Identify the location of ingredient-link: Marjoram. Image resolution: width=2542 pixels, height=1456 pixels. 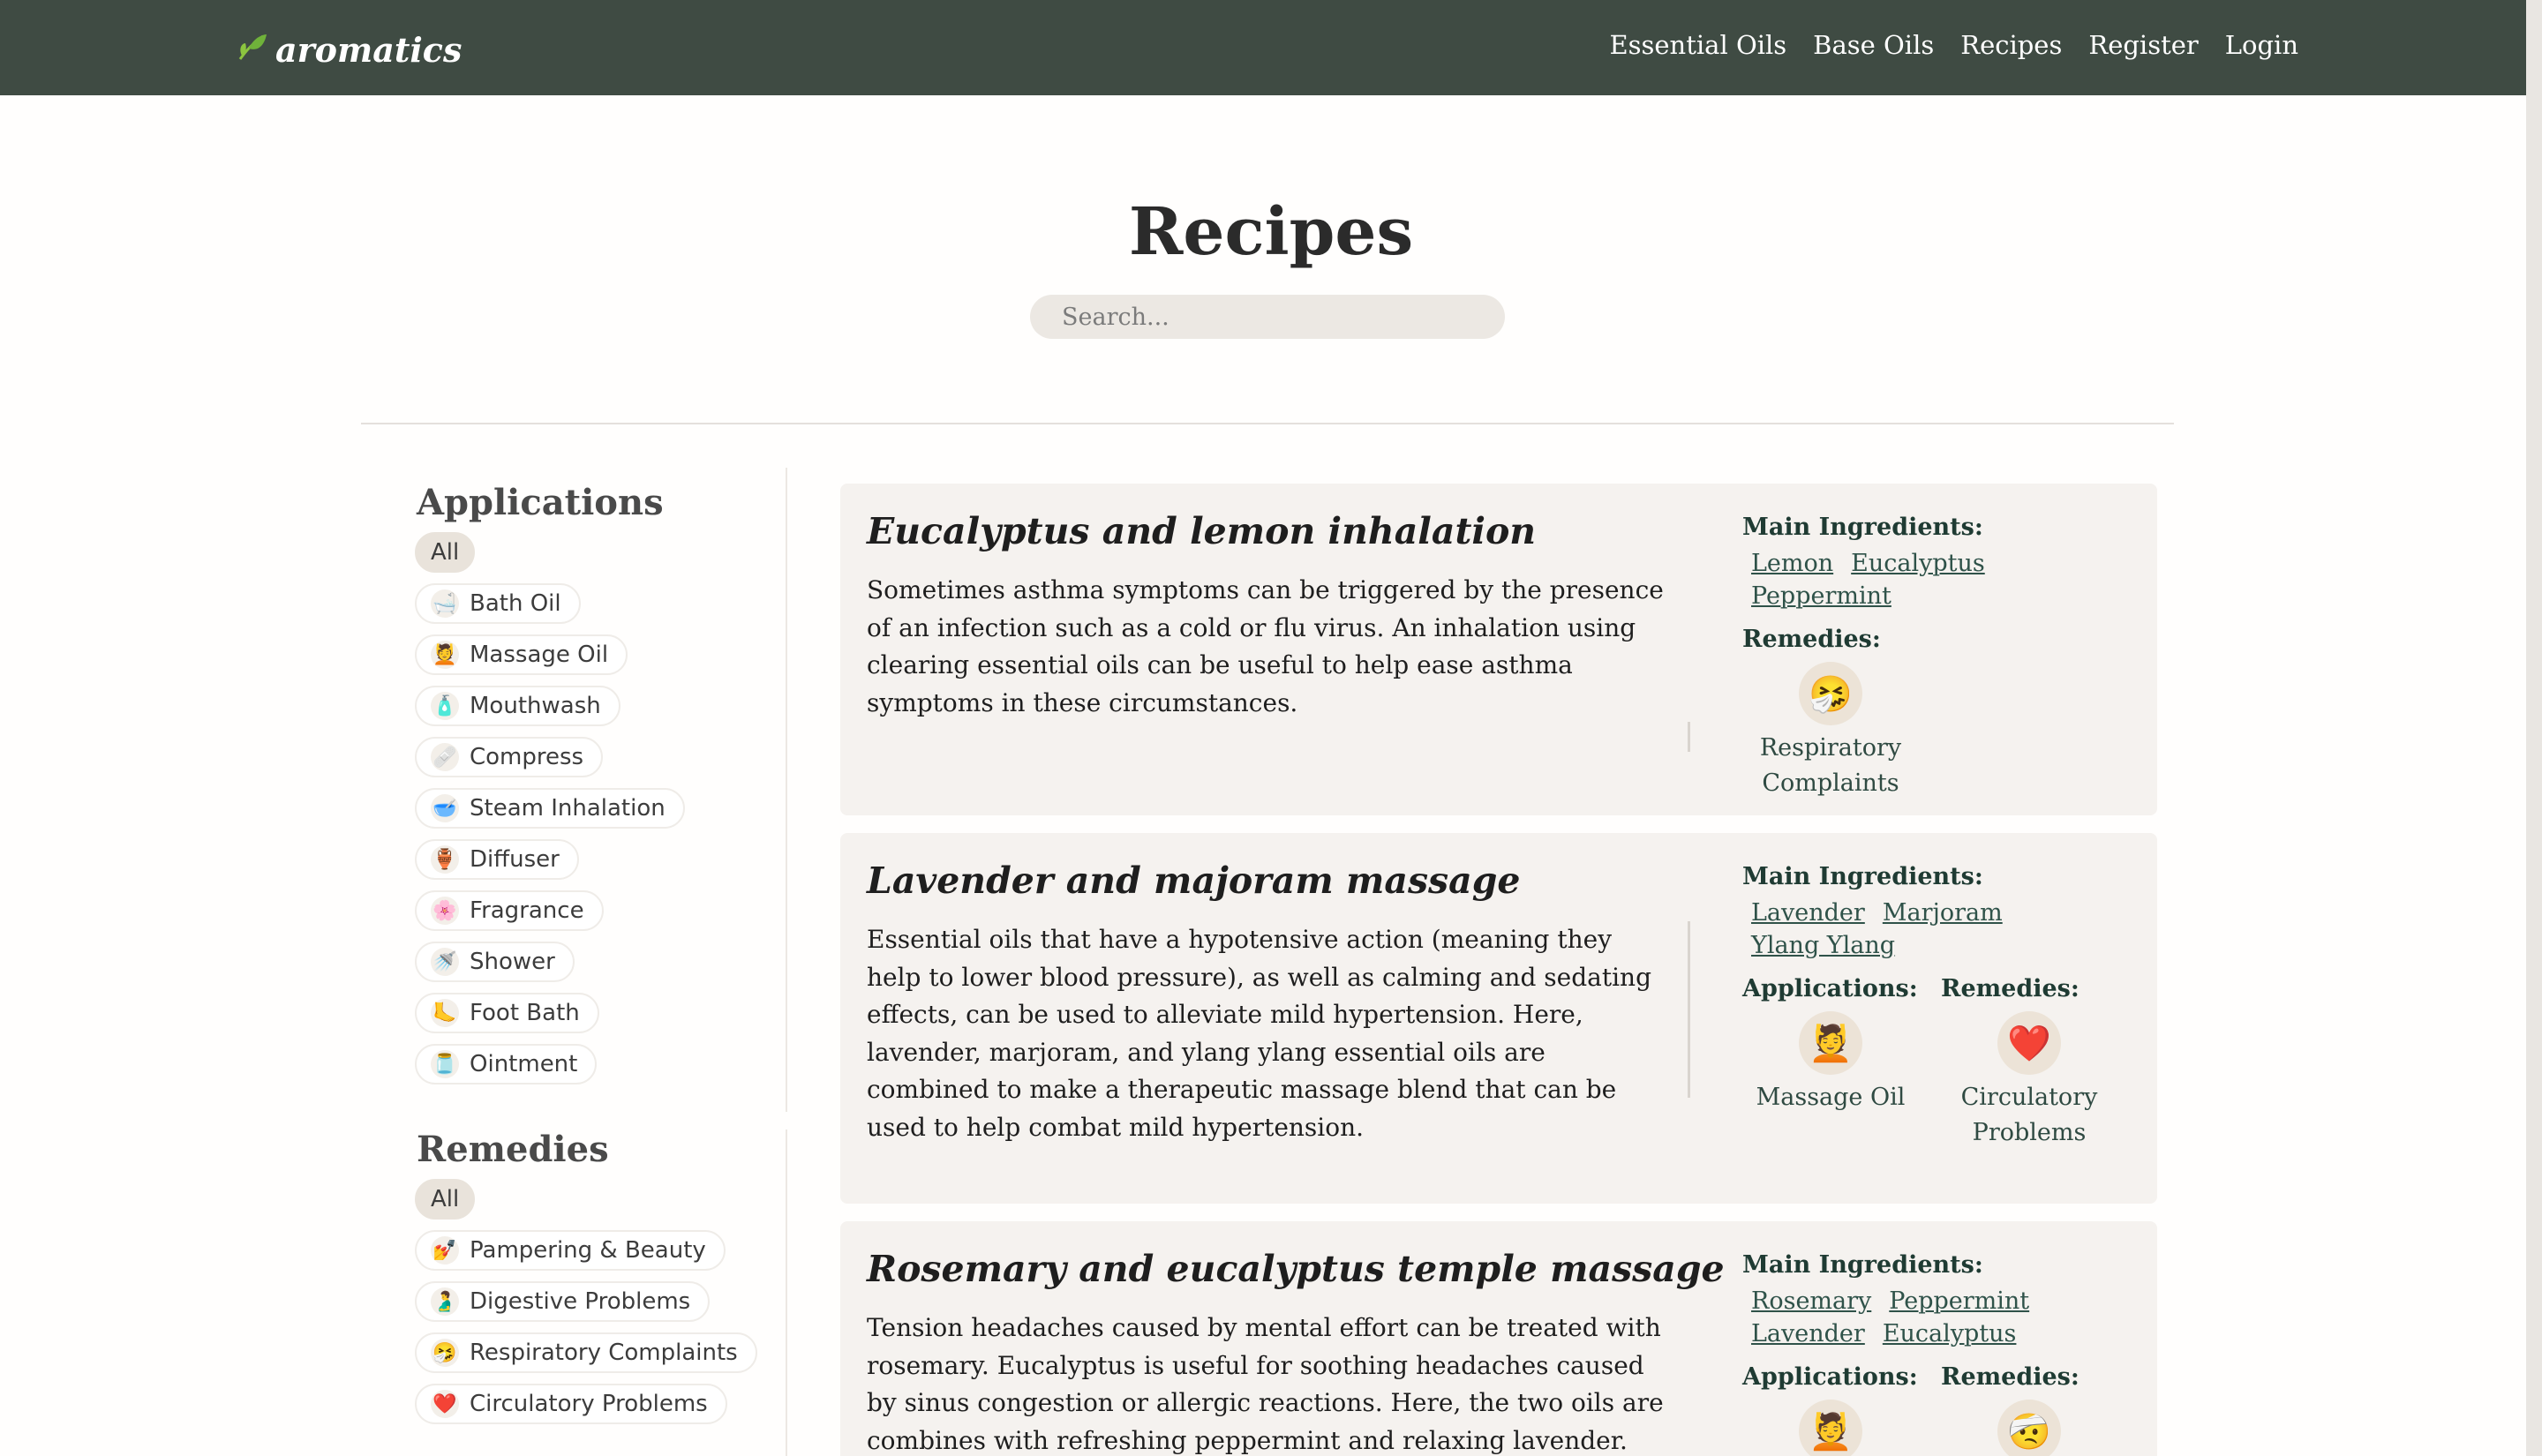
(1943, 913).